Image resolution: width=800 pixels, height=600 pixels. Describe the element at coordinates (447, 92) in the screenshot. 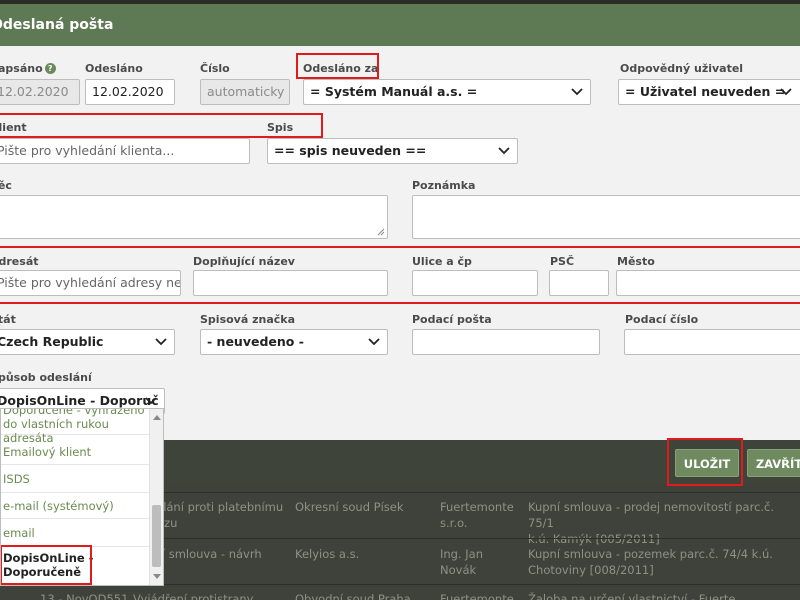

I see `odeslano-za-select: = Systém Manuál a.s. =` at that location.